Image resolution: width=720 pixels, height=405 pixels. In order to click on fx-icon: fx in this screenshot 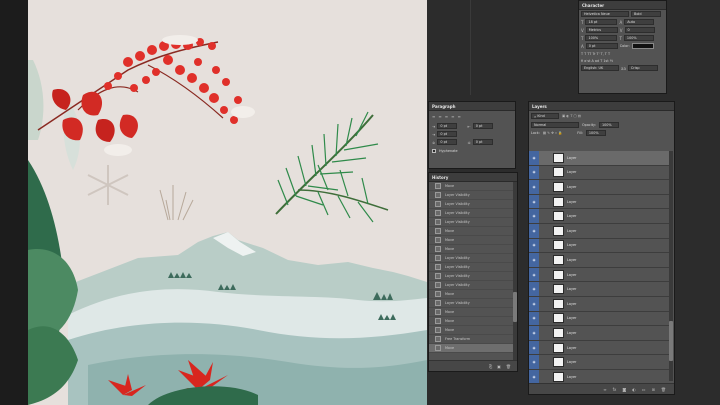, I will do `click(615, 389)`.